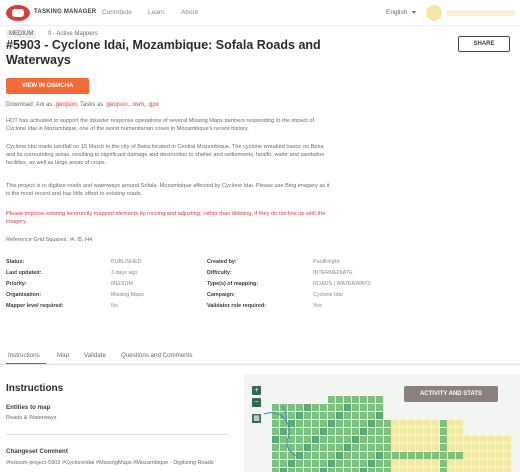 This screenshot has width=520, height=472. Describe the element at coordinates (152, 105) in the screenshot. I see `download-tasks-gpx-link: .gpx` at that location.